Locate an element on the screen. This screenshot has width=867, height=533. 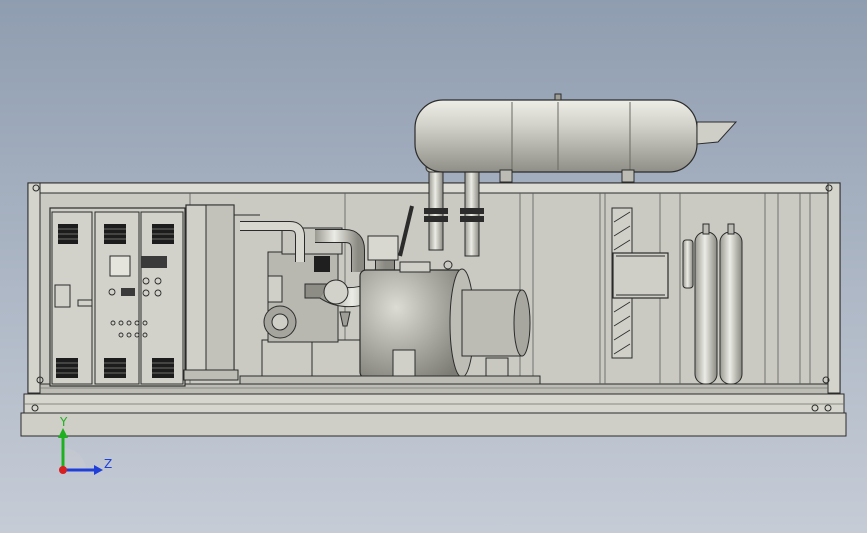
base-skid is located at coordinates (433, 415).